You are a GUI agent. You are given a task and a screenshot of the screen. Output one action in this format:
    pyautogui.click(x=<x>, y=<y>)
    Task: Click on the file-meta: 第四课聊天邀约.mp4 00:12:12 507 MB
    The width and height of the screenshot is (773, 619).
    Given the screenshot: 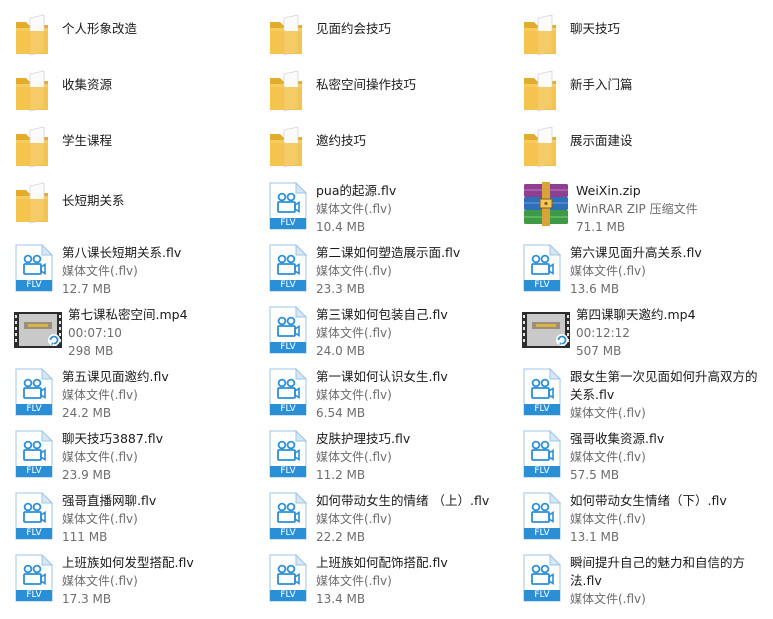 What is the action you would take?
    pyautogui.click(x=636, y=333)
    